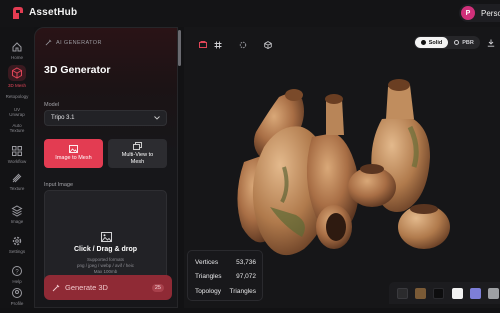  I want to click on image-to-mesh-button: Image to Mesh, so click(73, 153).